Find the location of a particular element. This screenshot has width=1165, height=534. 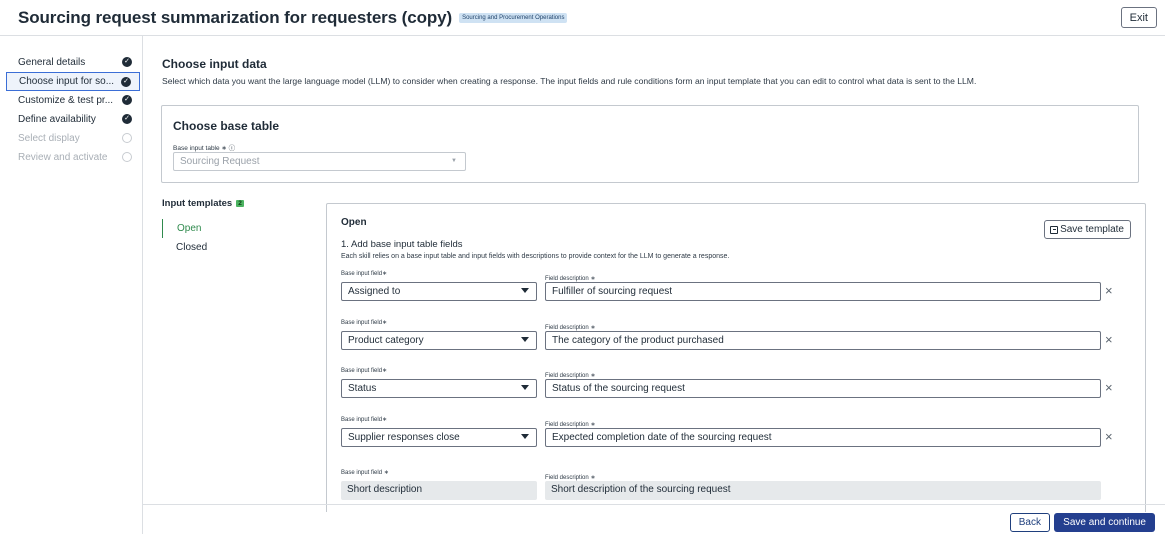

base-input-table-value: Sourcing Request is located at coordinates (220, 161).